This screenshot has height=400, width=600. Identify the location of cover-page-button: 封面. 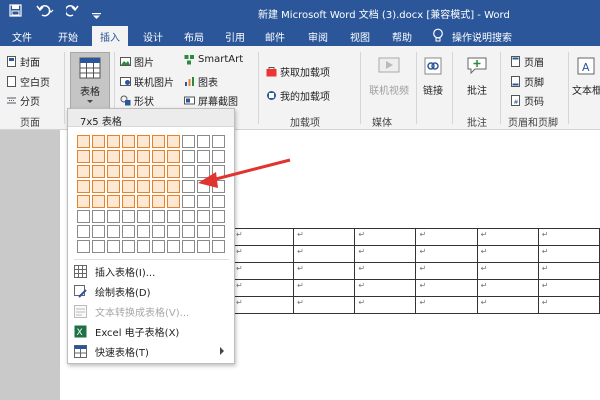
(23, 61).